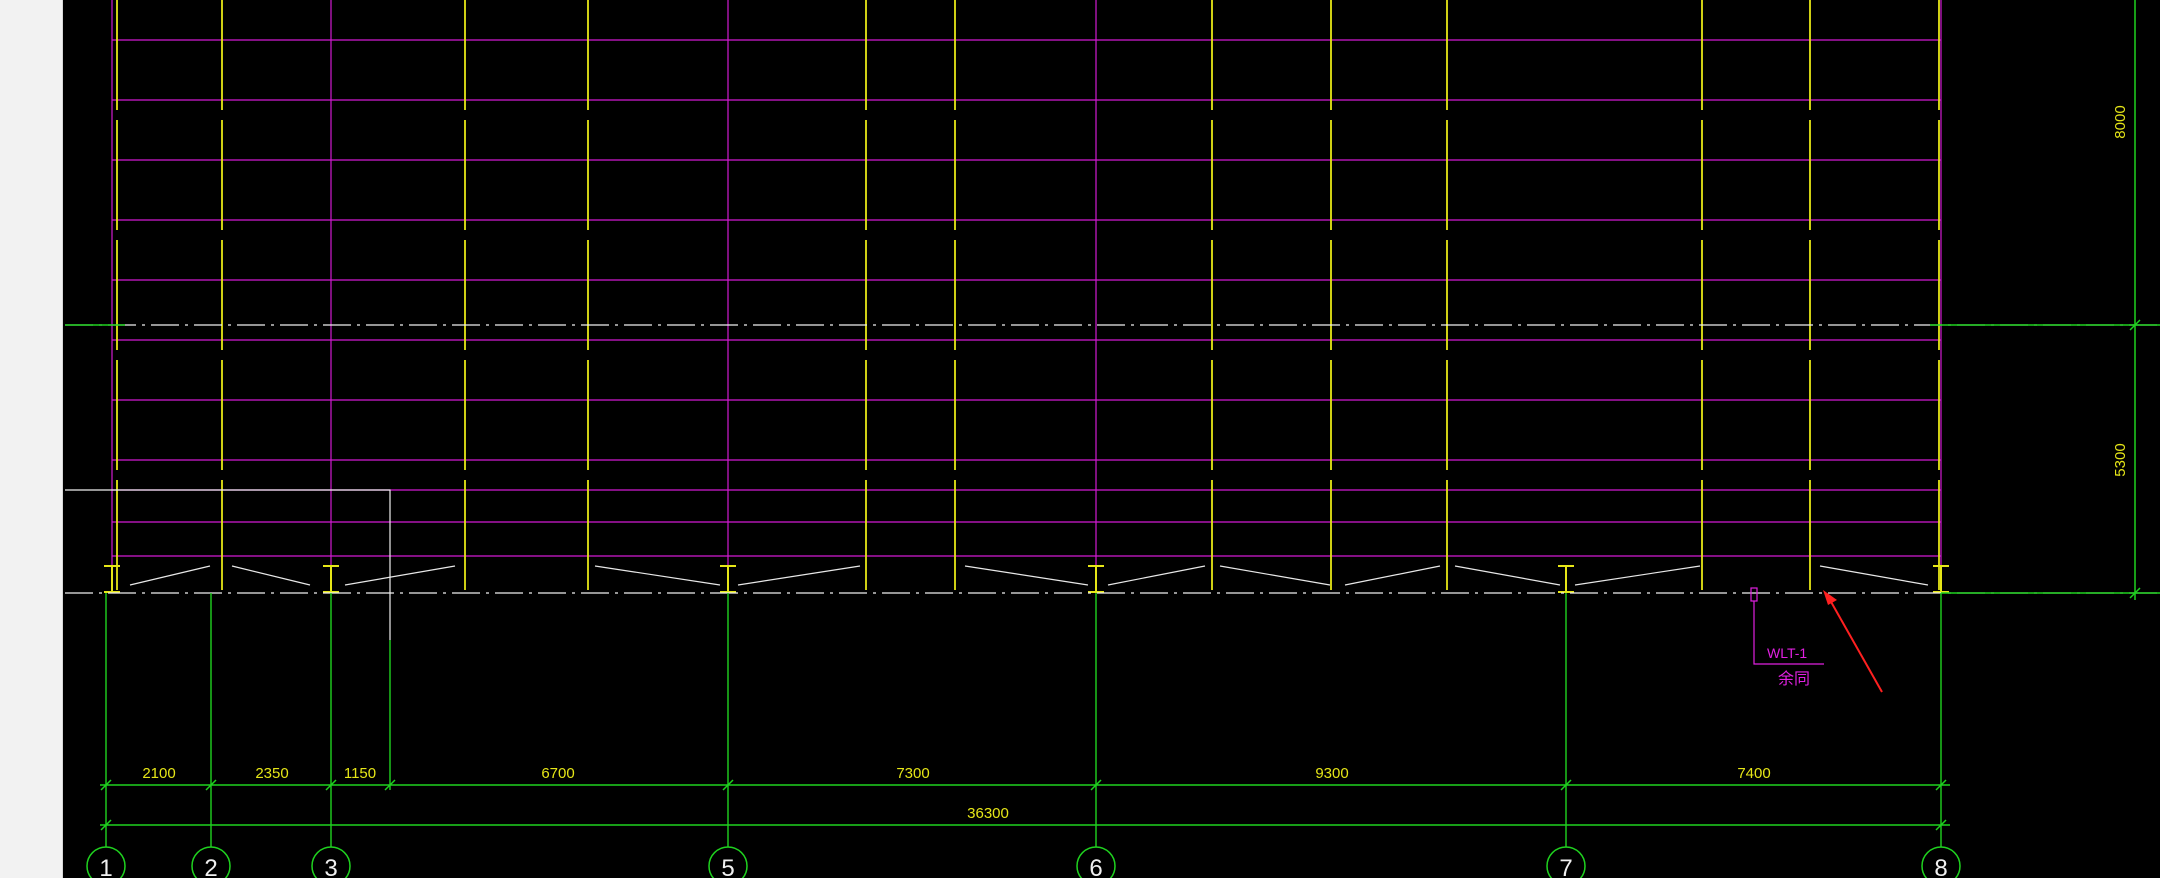  What do you see at coordinates (1753, 773) in the screenshot?
I see `bay-dimension-label: 7400` at bounding box center [1753, 773].